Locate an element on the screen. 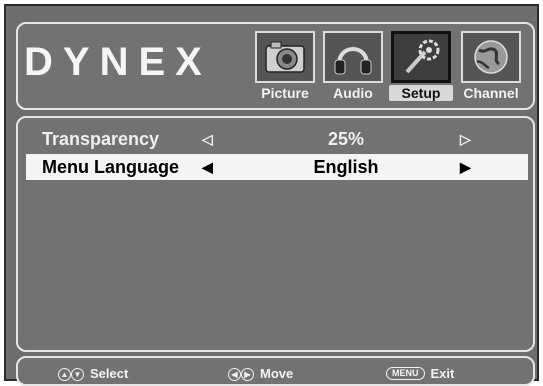 Image resolution: width=543 pixels, height=386 pixels. headphones-icon is located at coordinates (353, 57).